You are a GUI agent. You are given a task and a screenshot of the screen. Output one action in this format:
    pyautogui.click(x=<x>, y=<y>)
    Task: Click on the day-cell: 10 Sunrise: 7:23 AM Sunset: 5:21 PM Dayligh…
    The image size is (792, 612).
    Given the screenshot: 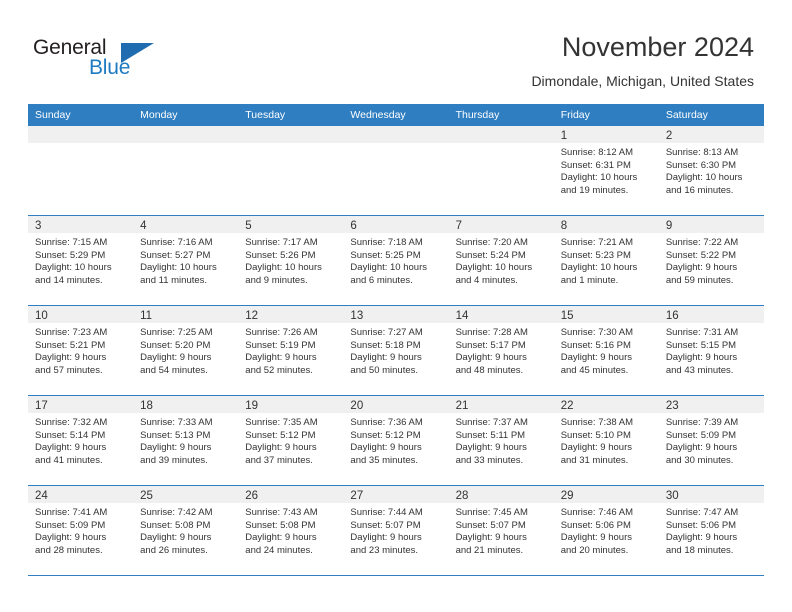 What is the action you would take?
    pyautogui.click(x=81, y=350)
    